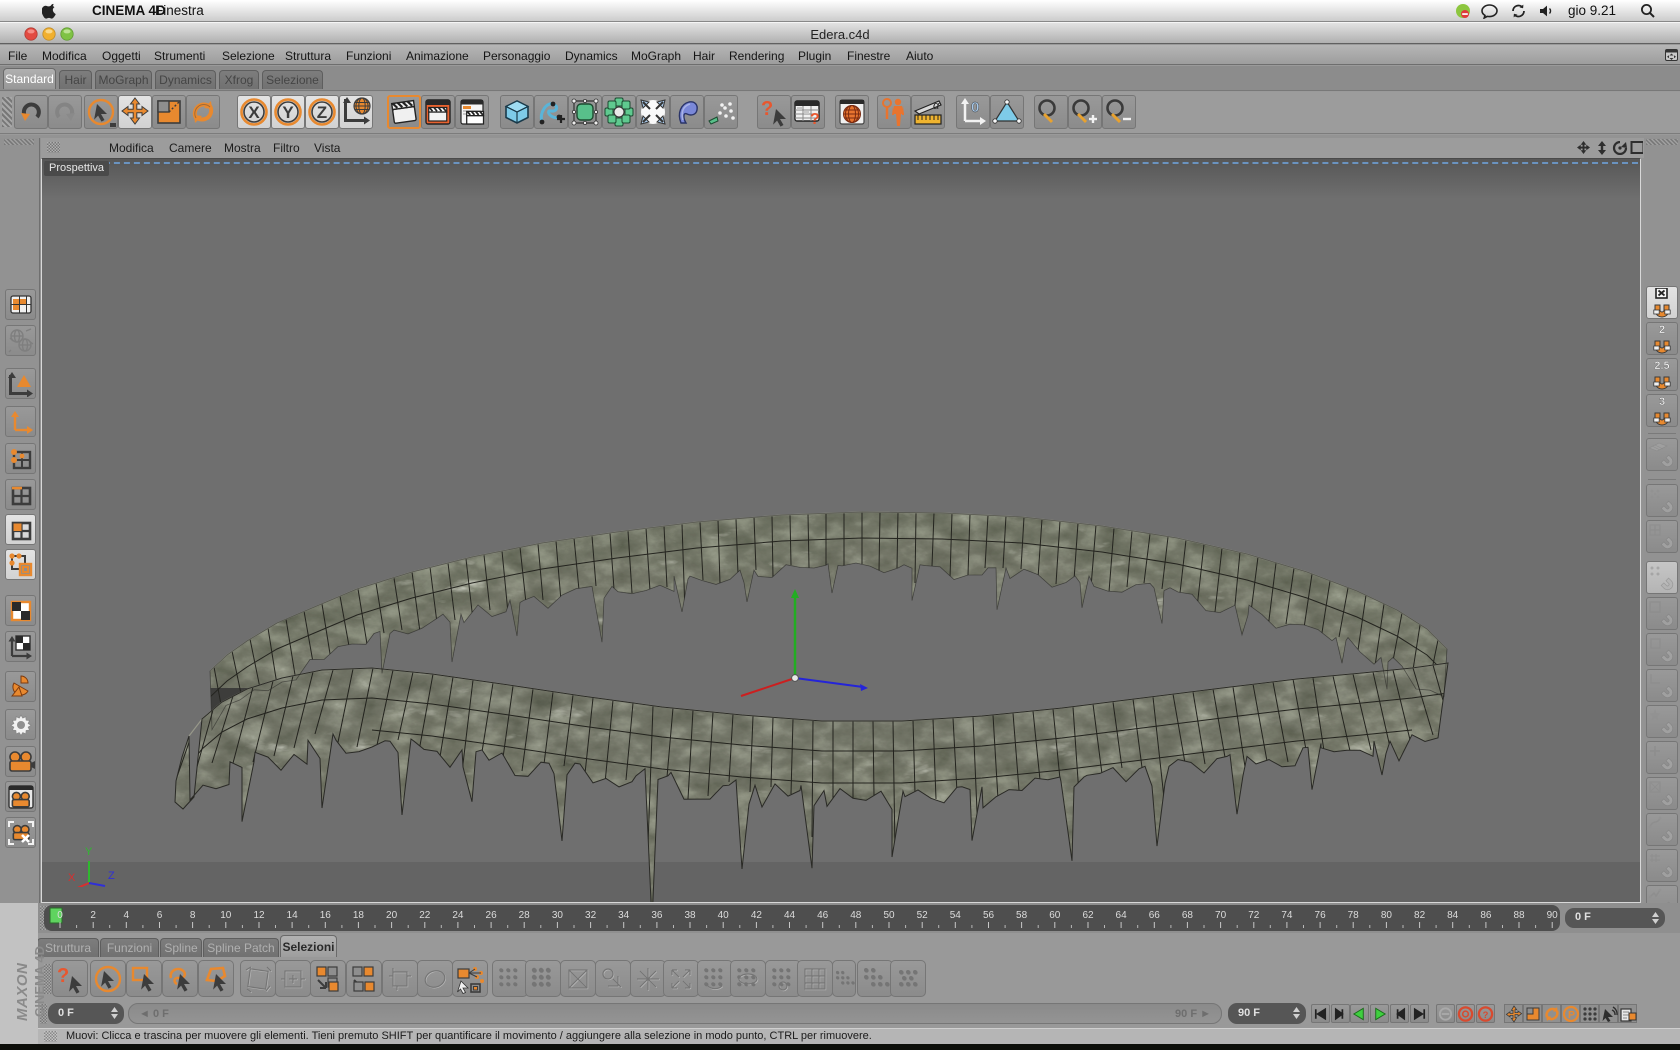 The image size is (1680, 1050). Describe the element at coordinates (690, 915) in the screenshot. I see `svg-text: 38` at that location.